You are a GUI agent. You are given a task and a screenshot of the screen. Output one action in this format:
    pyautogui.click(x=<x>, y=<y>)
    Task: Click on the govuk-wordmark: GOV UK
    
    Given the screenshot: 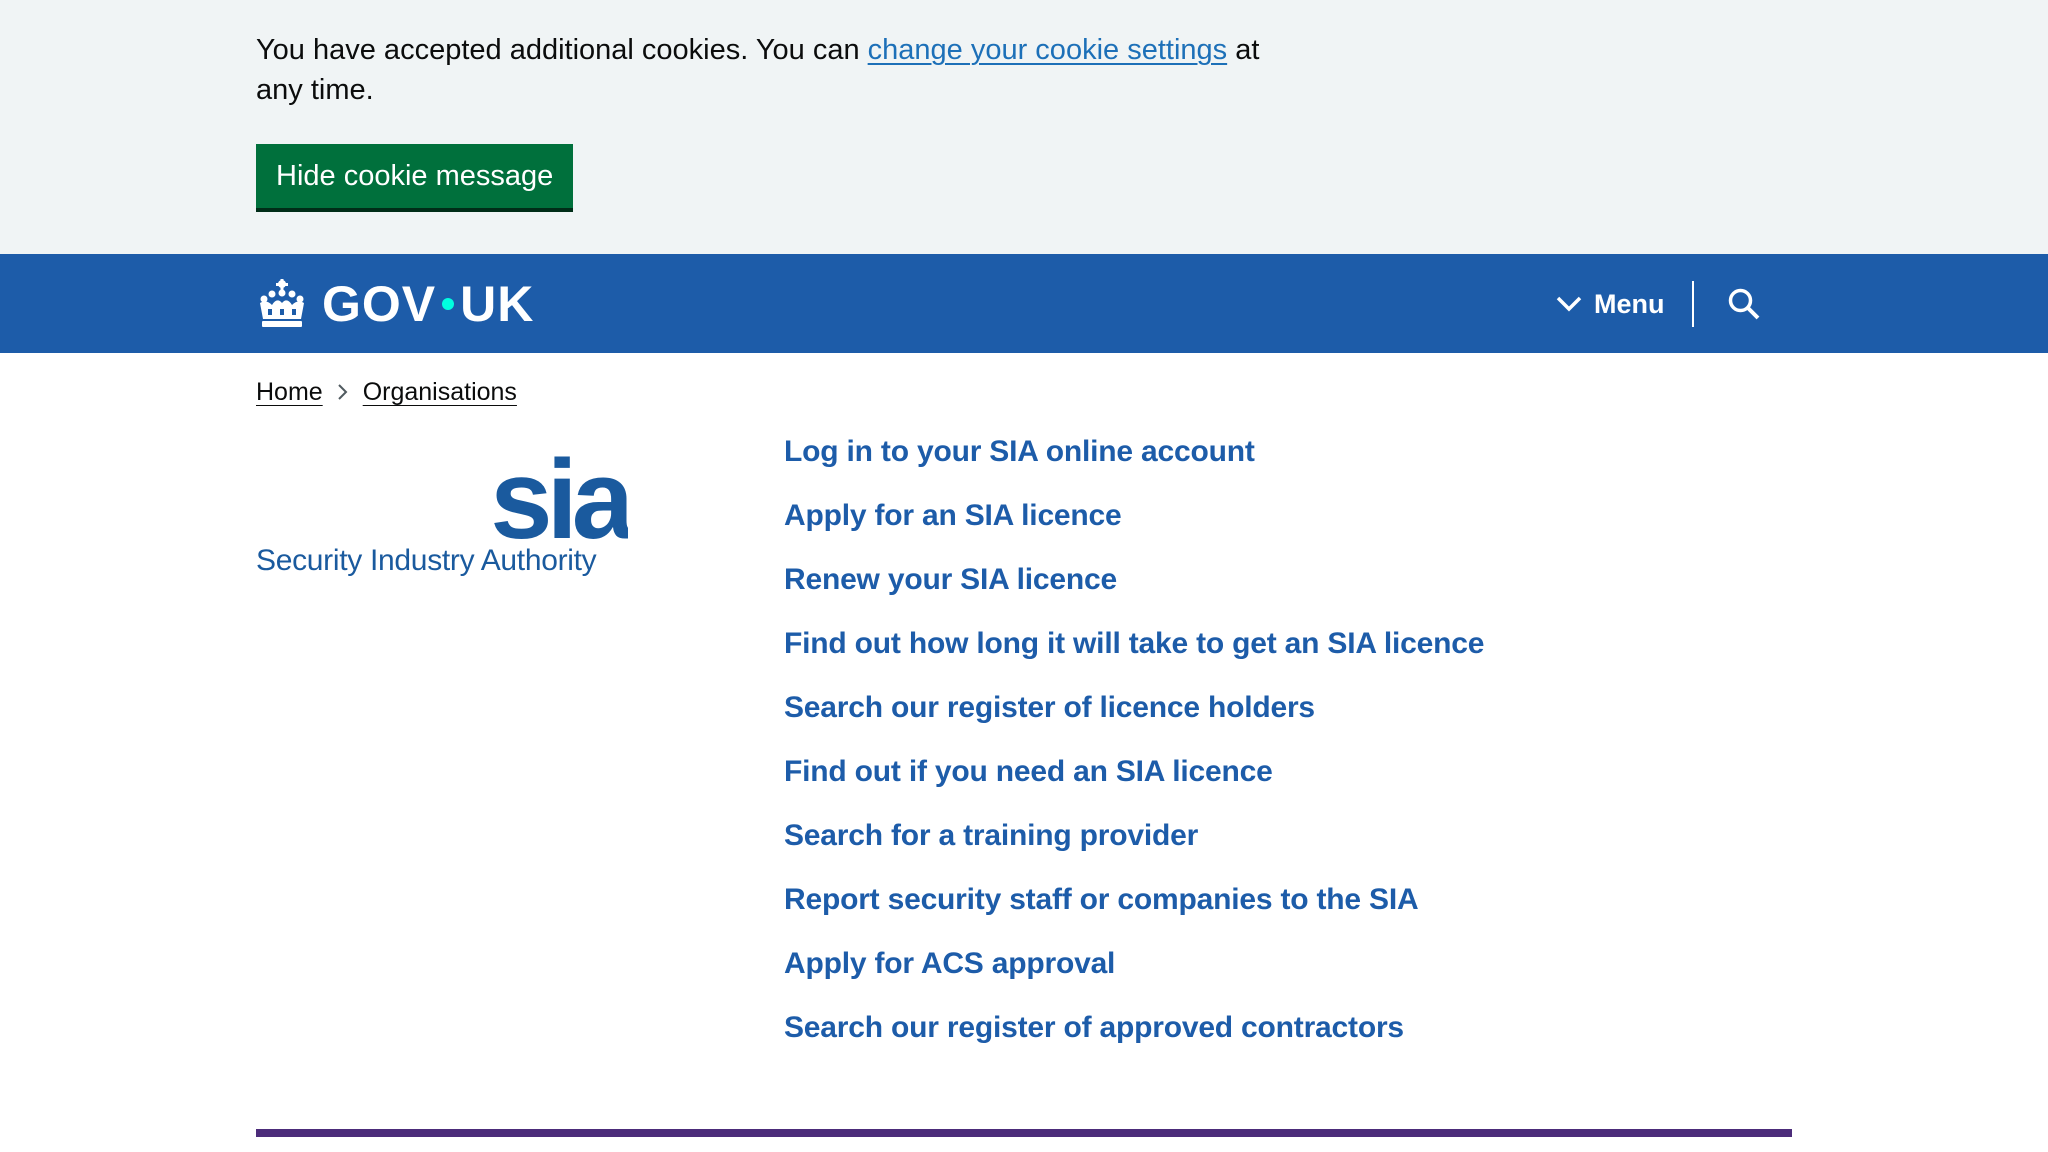 What is the action you would take?
    pyautogui.click(x=428, y=304)
    